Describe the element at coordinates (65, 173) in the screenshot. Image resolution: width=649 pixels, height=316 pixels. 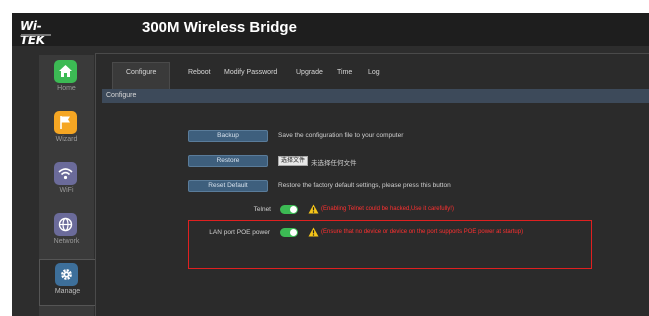
I see `wifi-icon` at that location.